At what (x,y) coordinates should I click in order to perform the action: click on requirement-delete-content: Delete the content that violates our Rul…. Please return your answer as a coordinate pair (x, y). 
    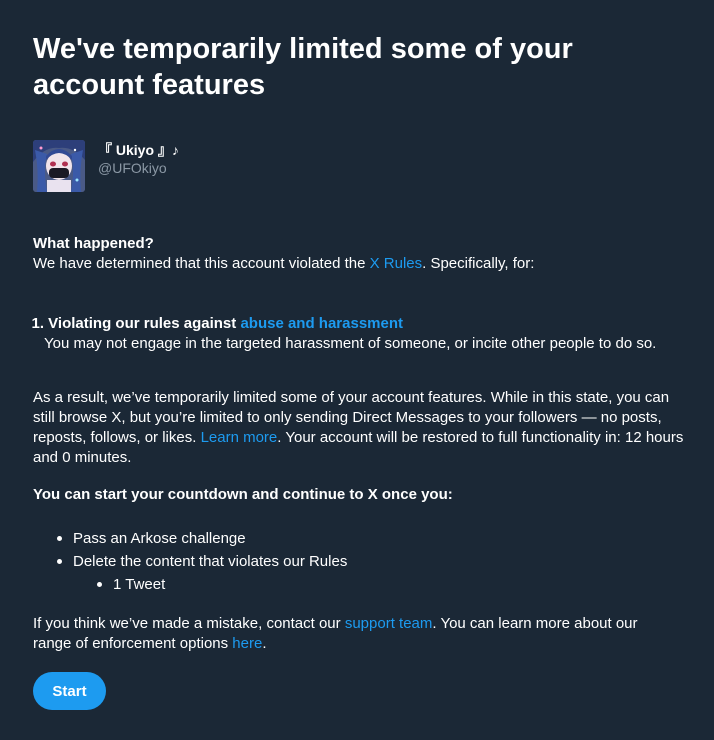
    Looking at the image, I should click on (202, 573).